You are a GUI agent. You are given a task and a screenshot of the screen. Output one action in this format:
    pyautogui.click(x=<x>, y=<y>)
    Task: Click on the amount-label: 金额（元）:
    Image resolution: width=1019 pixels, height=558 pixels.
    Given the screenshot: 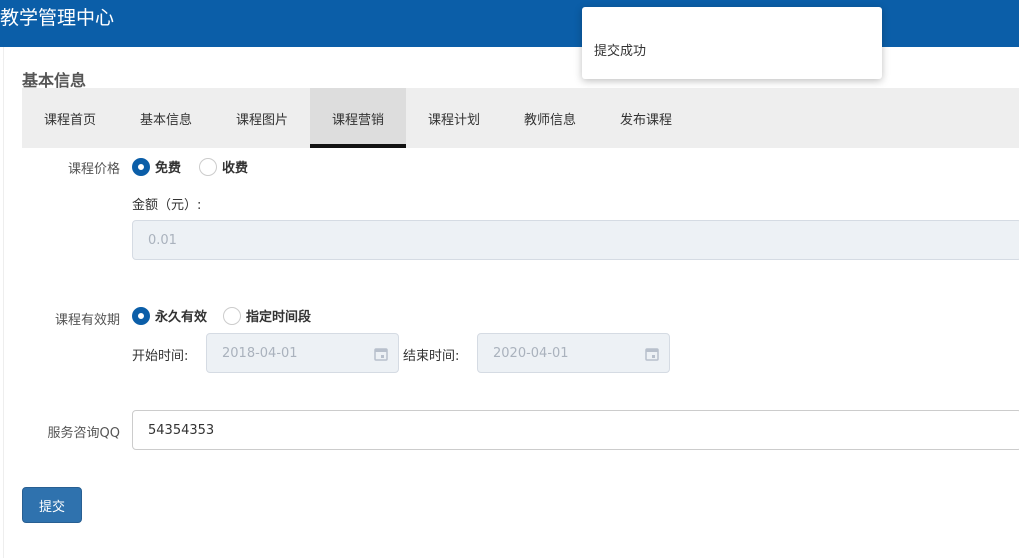 What is the action you would take?
    pyautogui.click(x=167, y=205)
    